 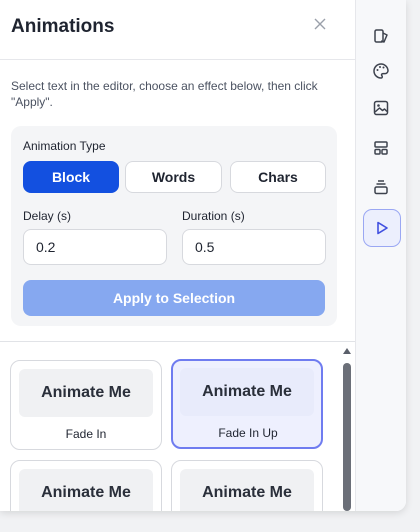 I want to click on type-block-button: Block, so click(x=71, y=177).